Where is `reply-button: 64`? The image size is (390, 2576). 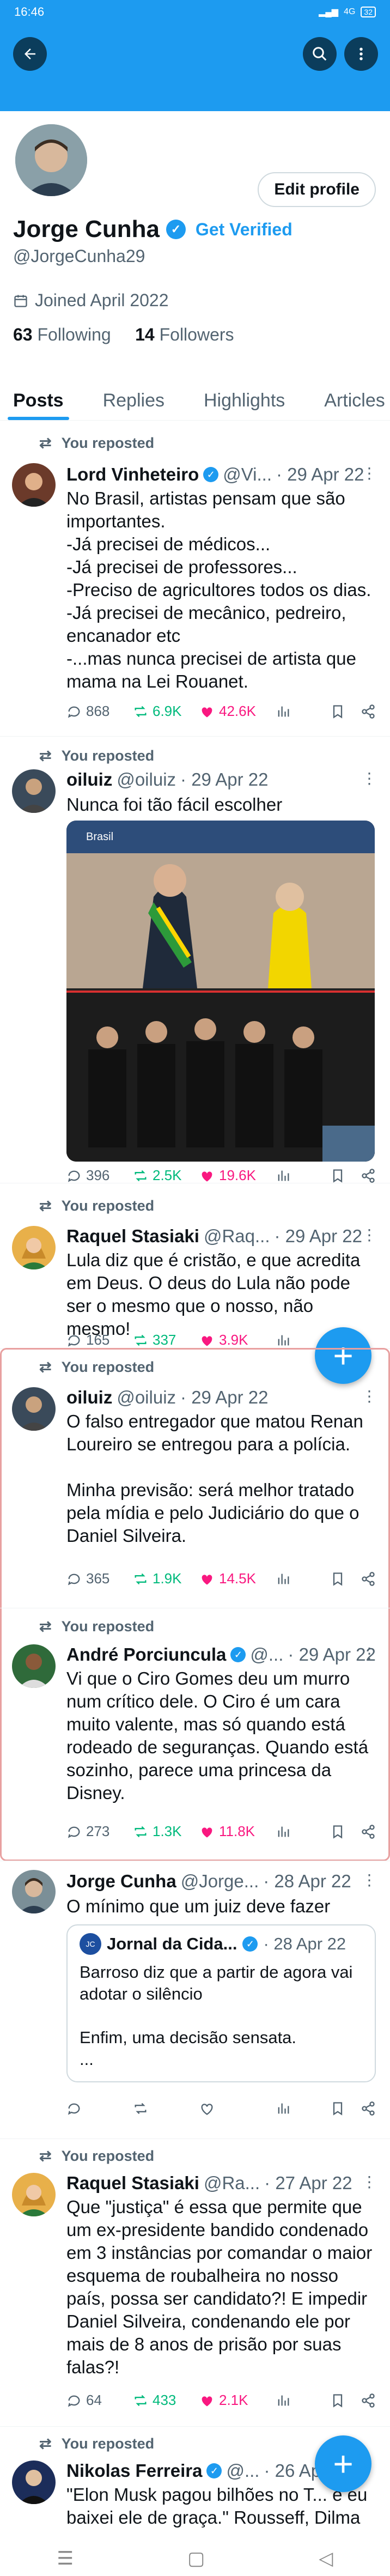
reply-button: 64 is located at coordinates (99, 2400).